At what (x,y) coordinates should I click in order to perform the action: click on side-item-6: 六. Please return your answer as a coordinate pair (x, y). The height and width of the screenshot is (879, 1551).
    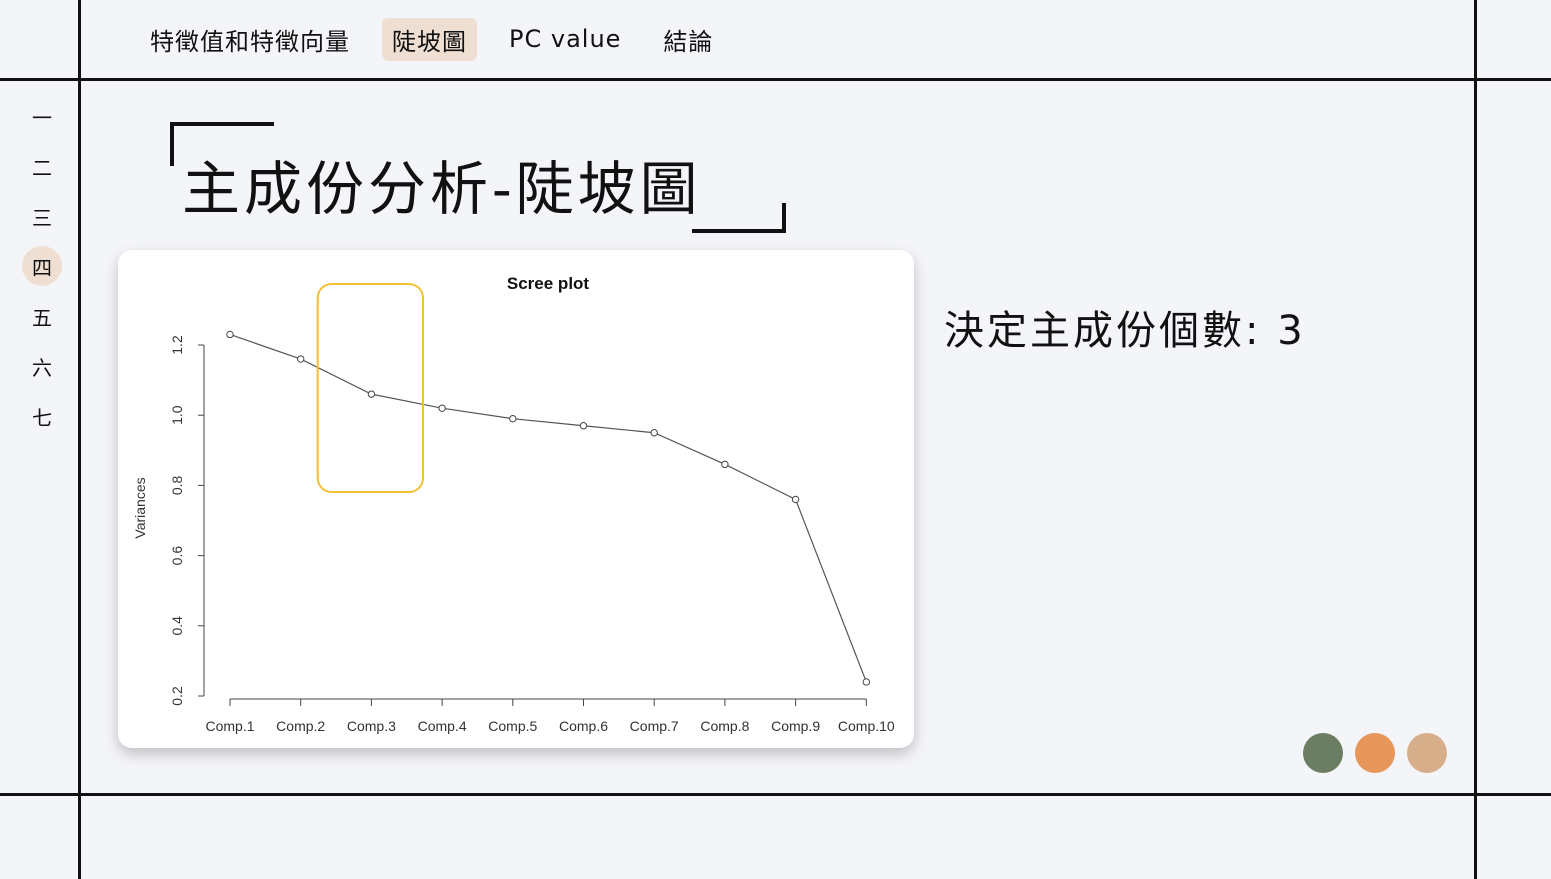
    Looking at the image, I should click on (42, 366).